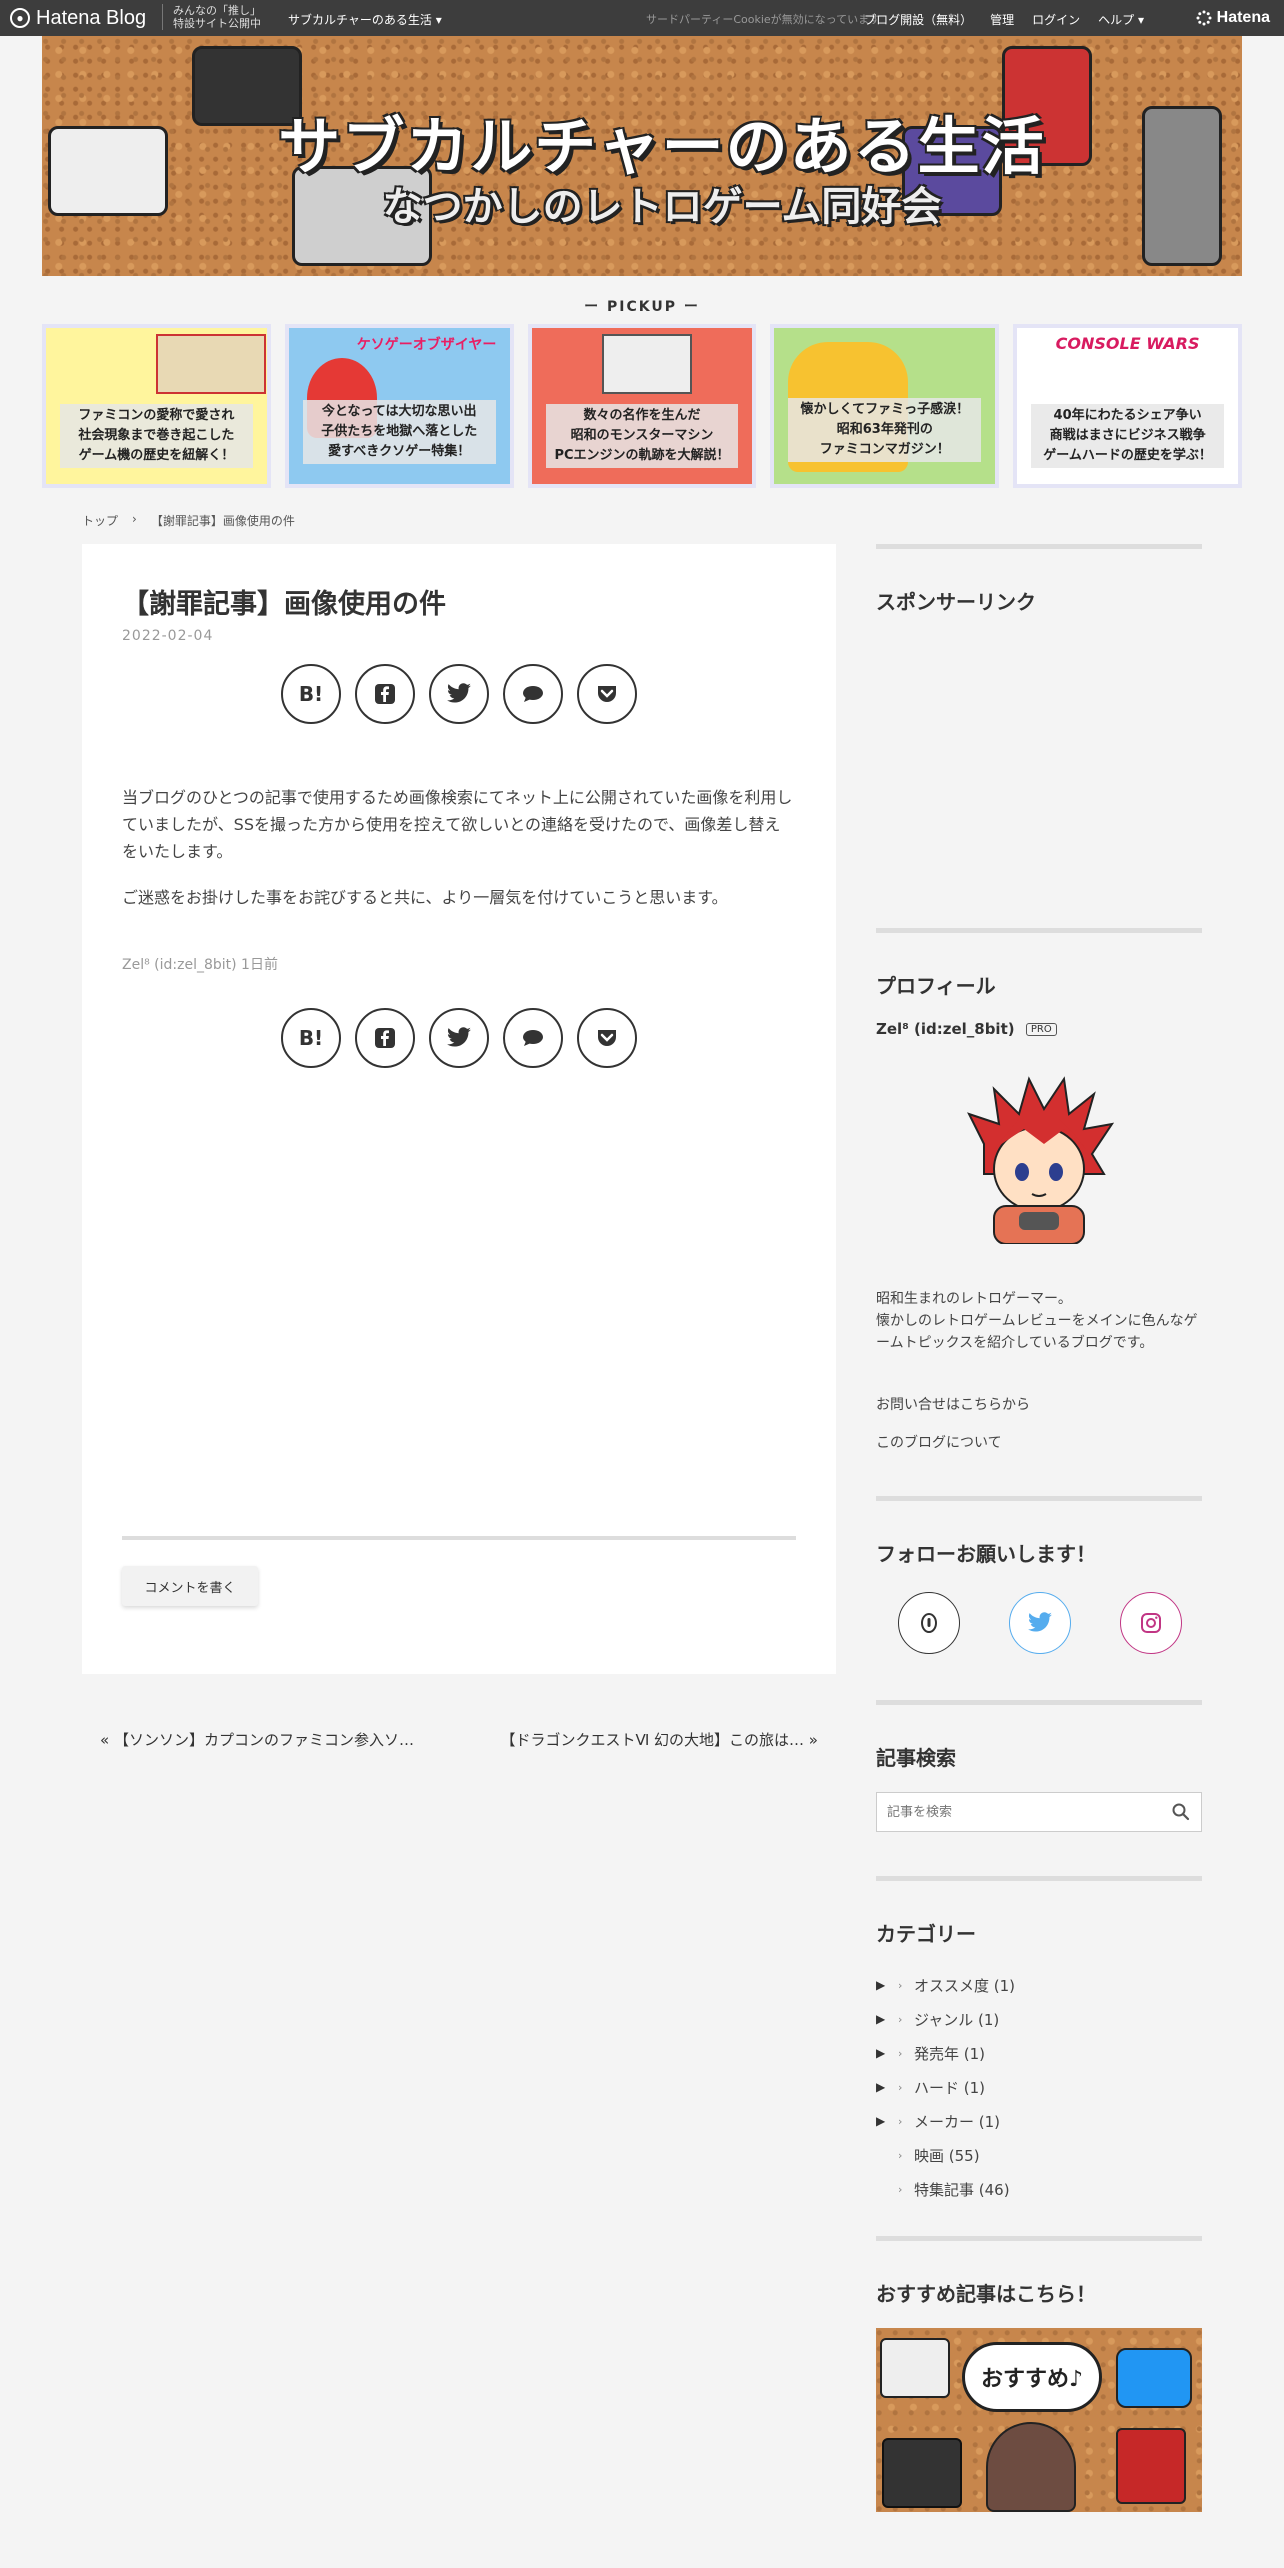  What do you see at coordinates (217, 10) in the screenshot?
I see `promo-line-1: みんなの「推し」` at bounding box center [217, 10].